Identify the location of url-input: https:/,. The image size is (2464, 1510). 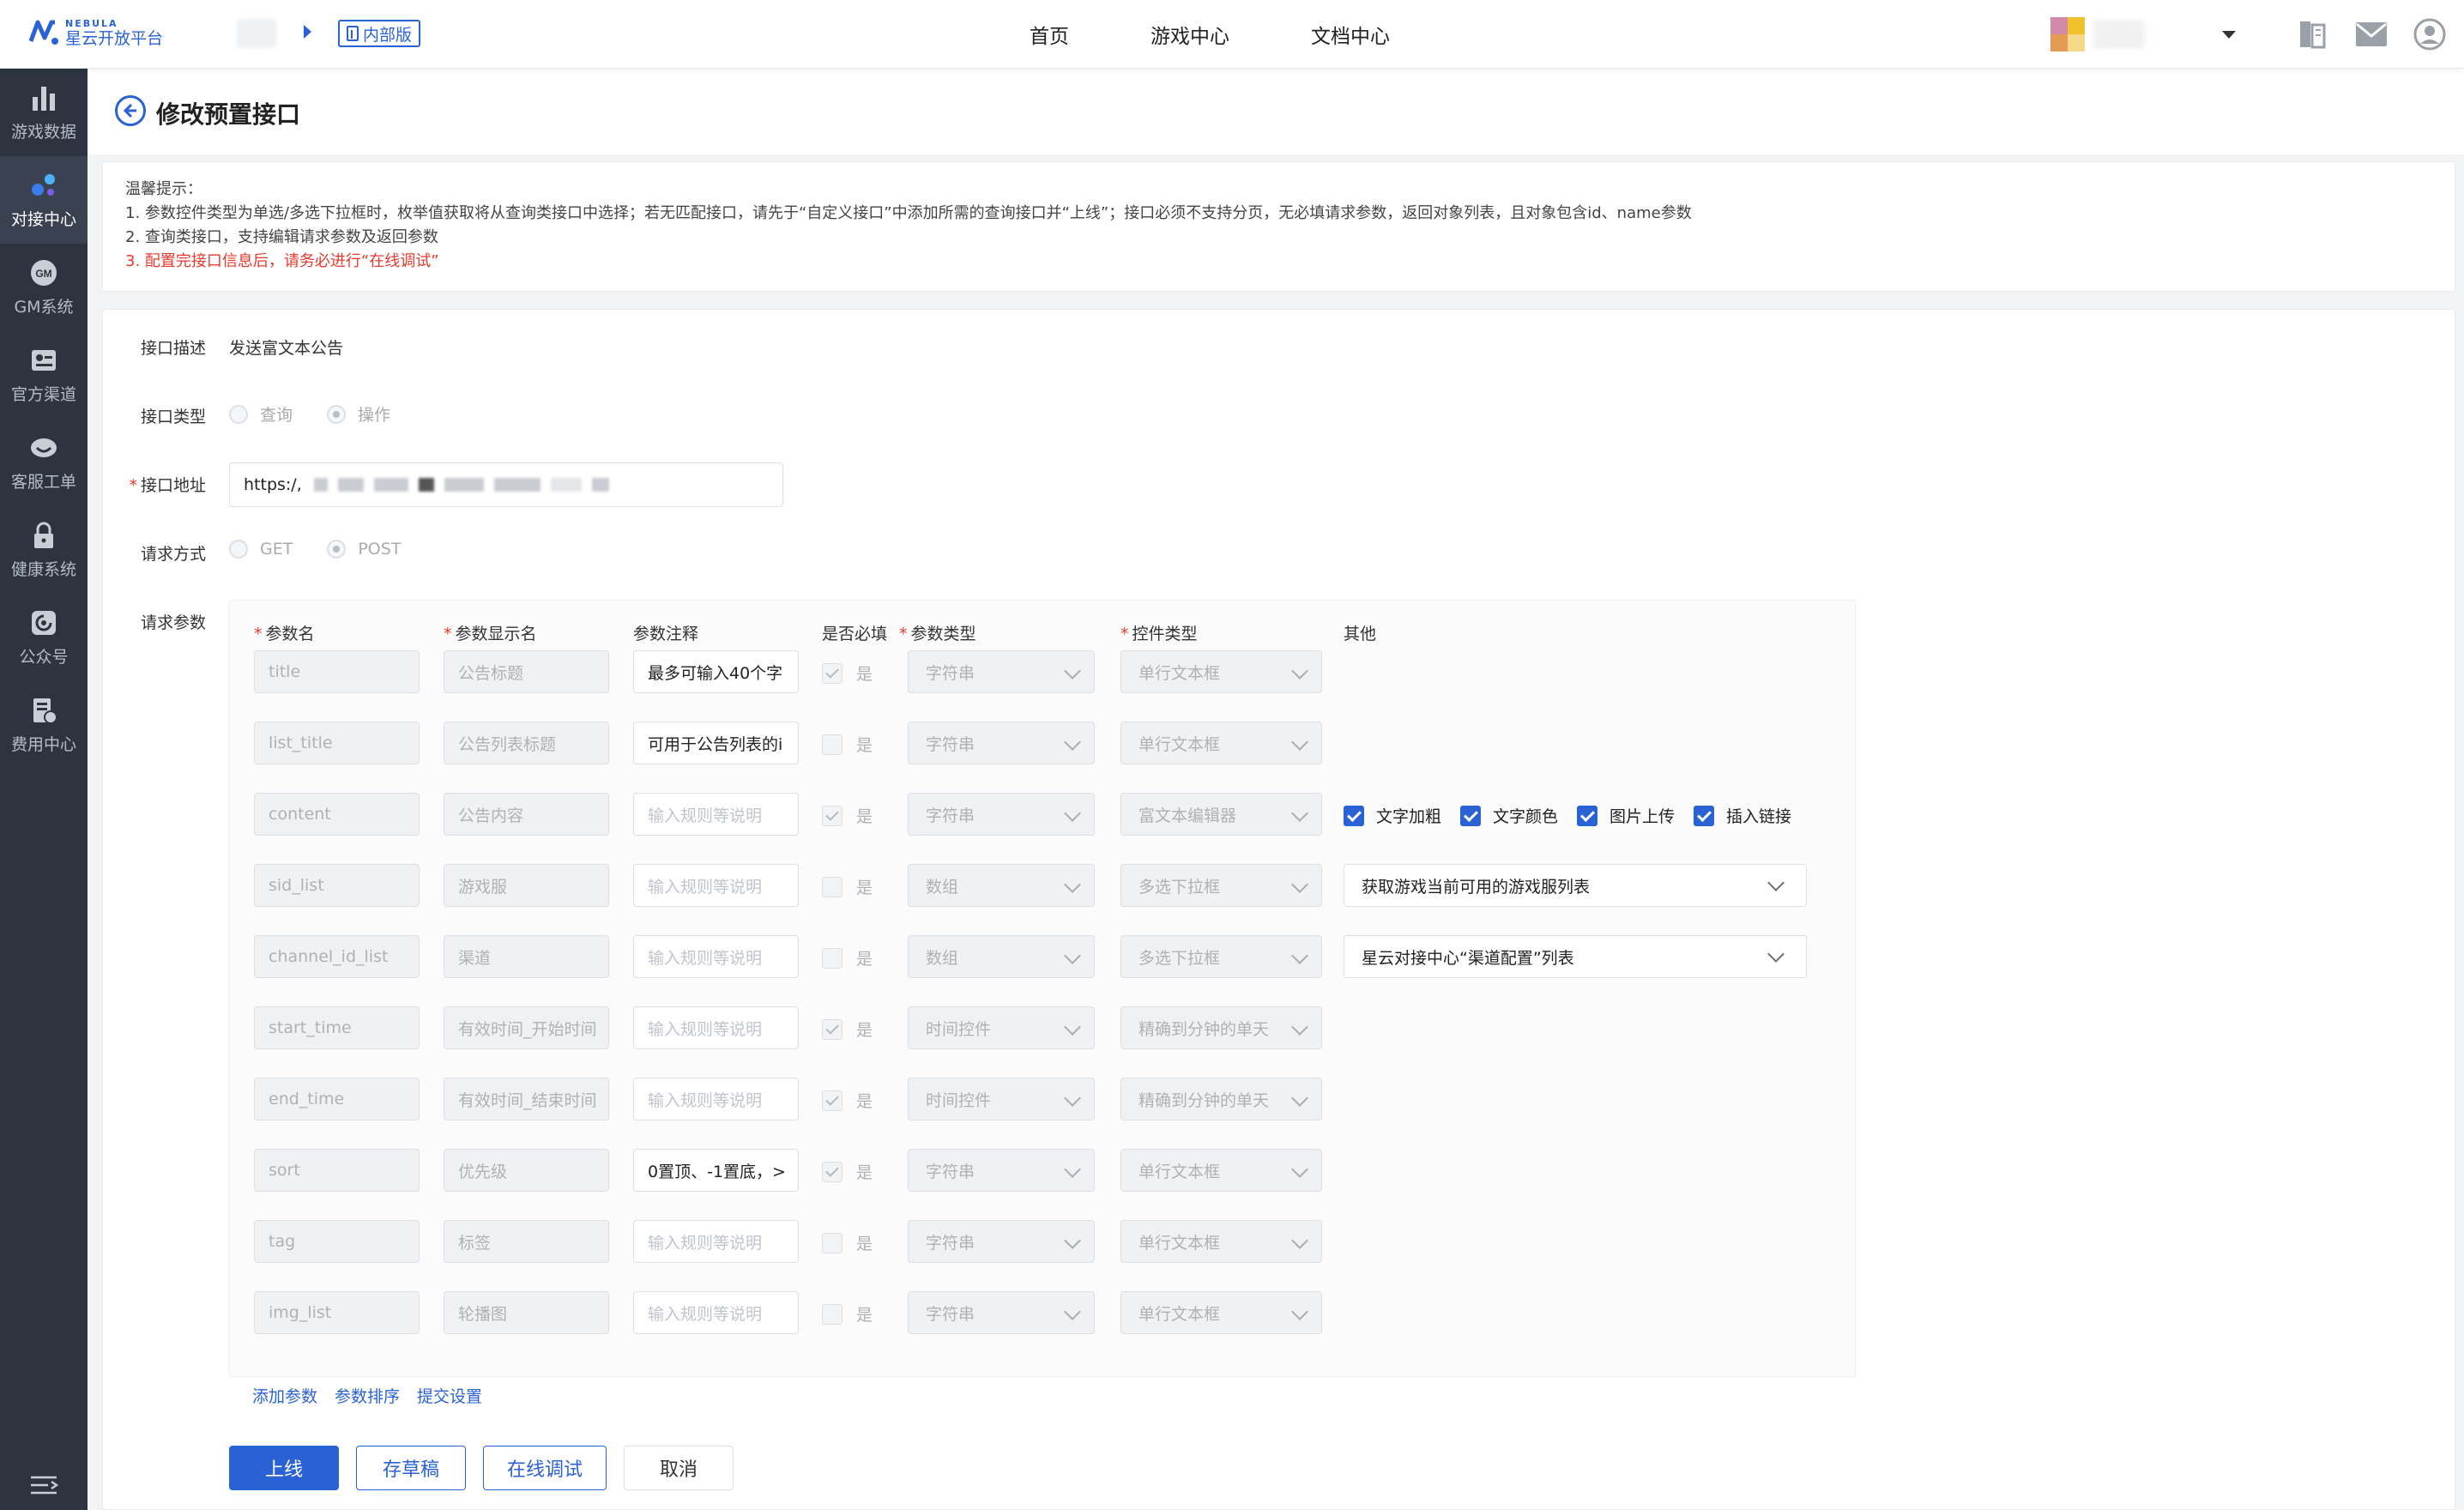
(506, 484).